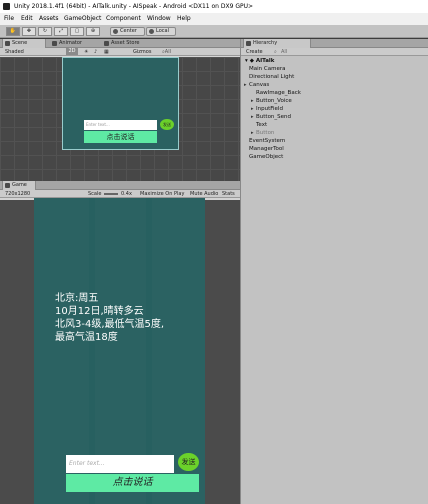 The width and height of the screenshot is (428, 504). I want to click on hierarchy-item: Directional Light, so click(271, 77).